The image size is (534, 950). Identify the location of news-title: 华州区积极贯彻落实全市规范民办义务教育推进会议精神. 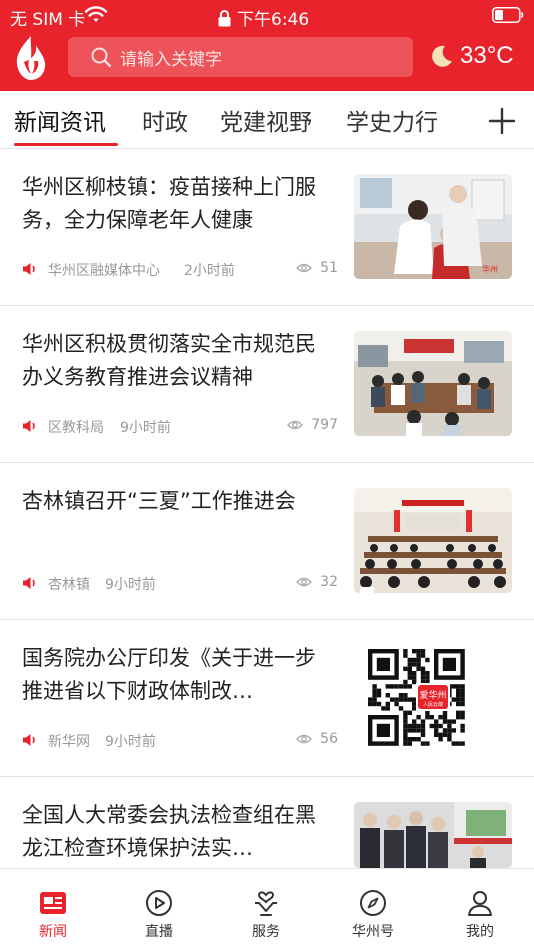
(177, 361).